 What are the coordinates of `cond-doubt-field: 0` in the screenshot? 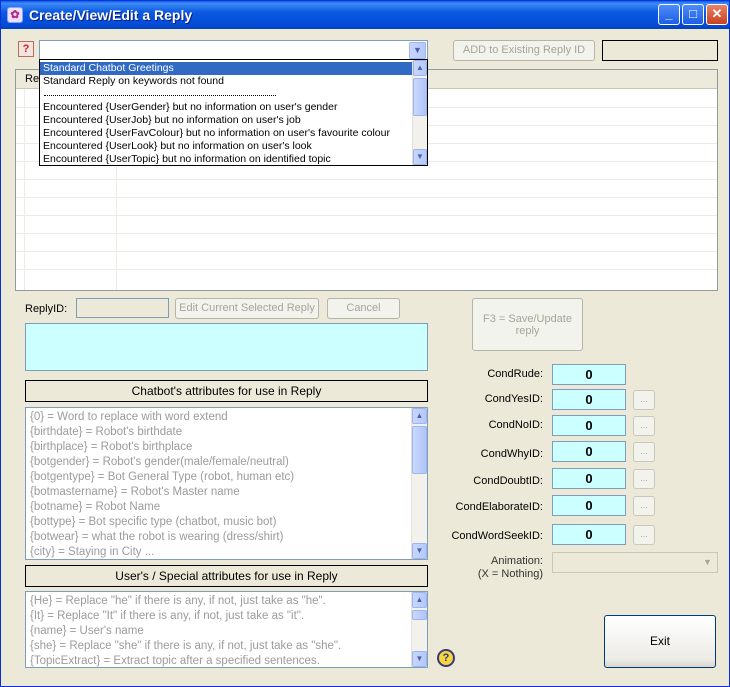 It's located at (589, 478).